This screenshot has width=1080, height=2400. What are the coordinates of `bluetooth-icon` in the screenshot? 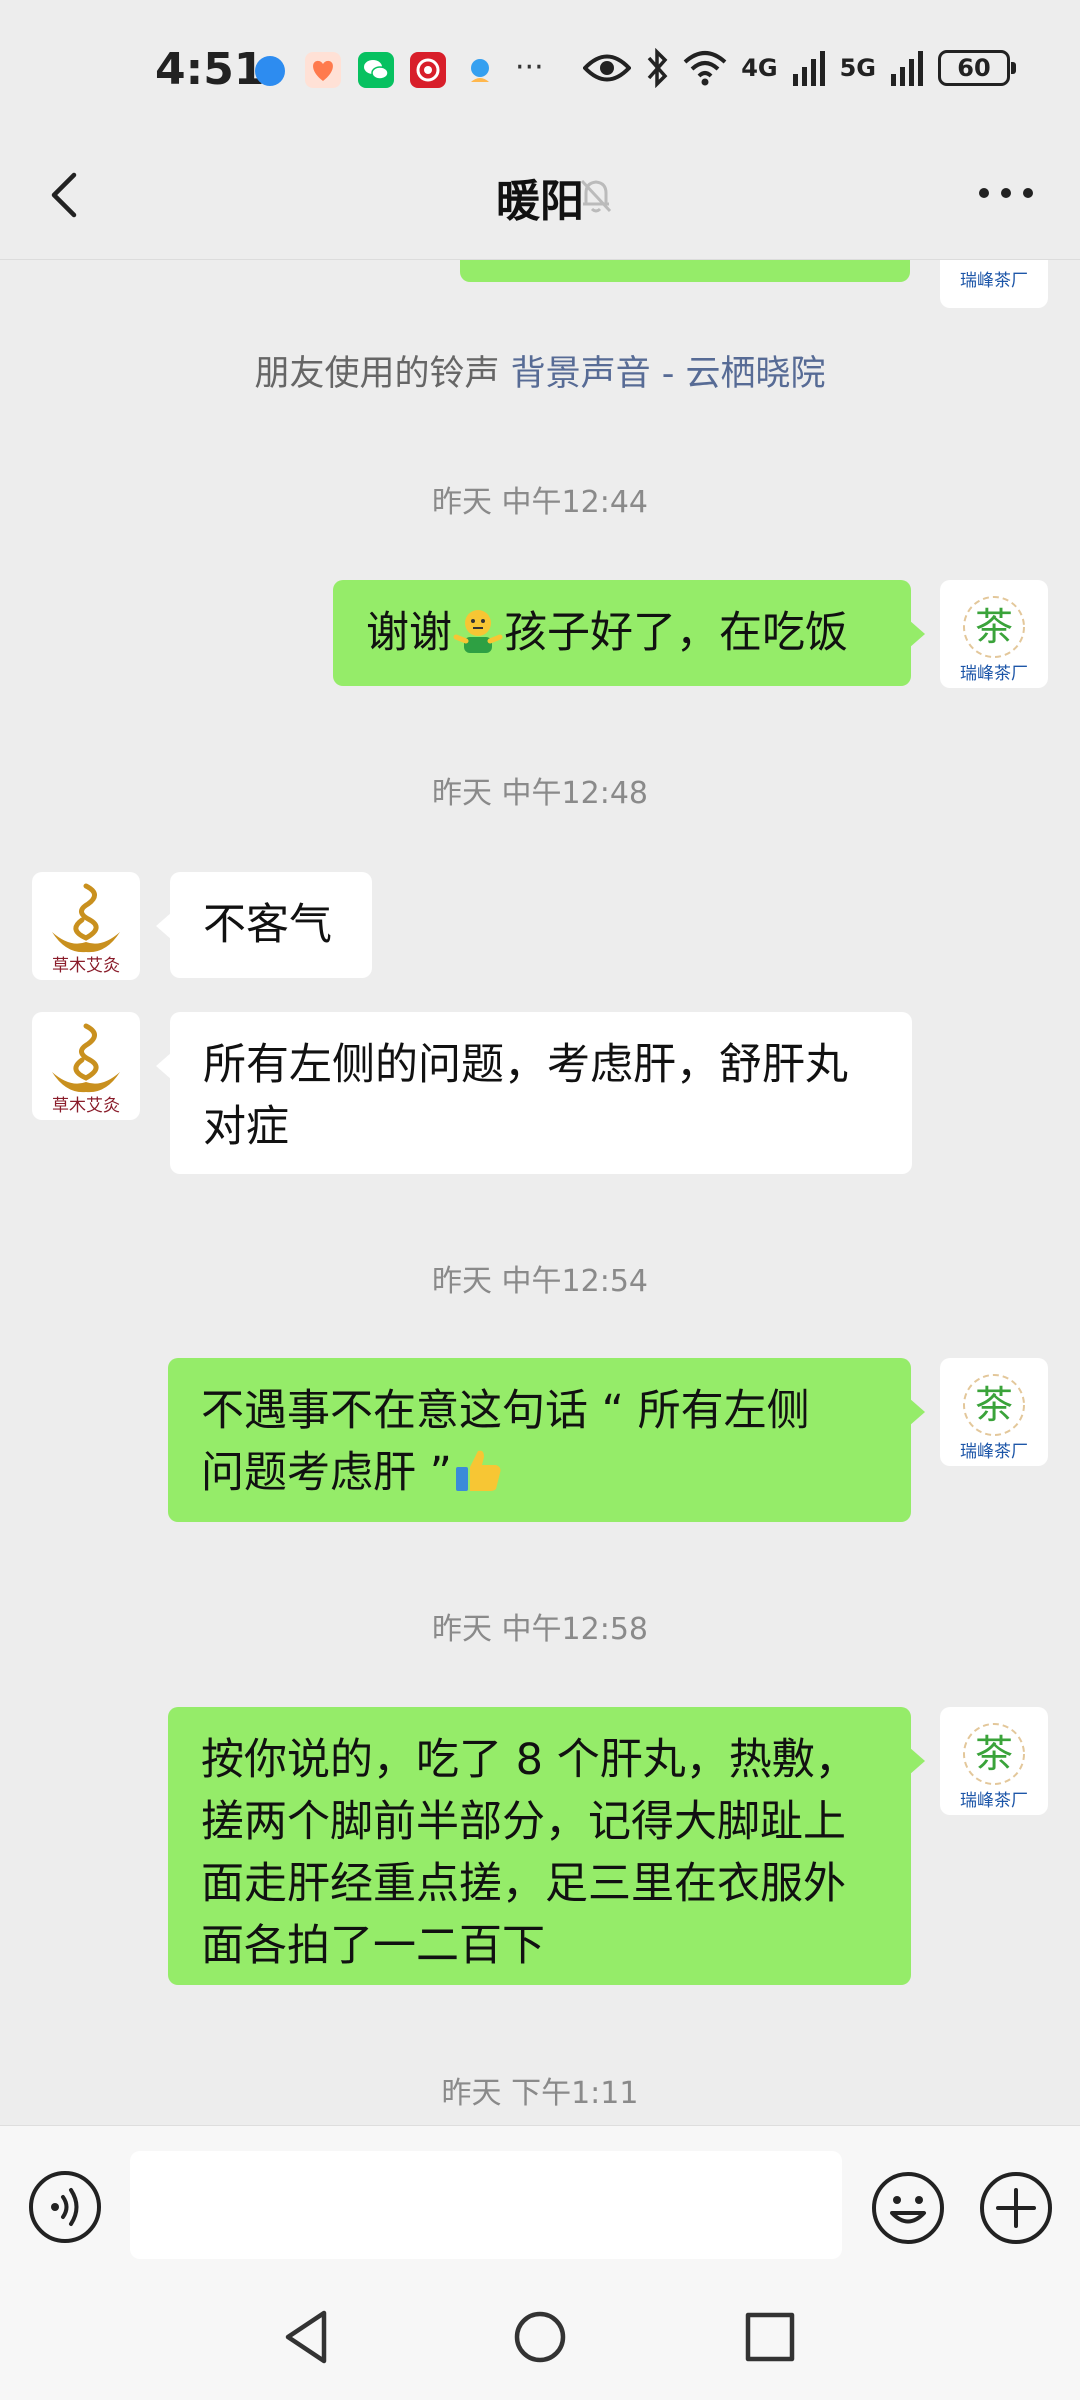 It's located at (657, 68).